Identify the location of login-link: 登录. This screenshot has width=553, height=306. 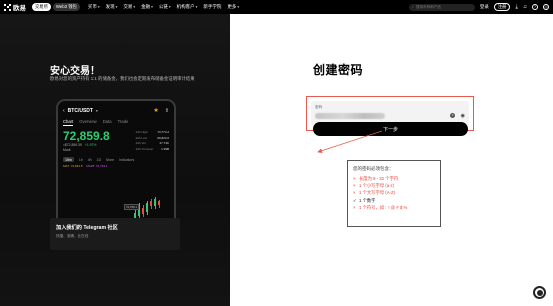
(484, 7).